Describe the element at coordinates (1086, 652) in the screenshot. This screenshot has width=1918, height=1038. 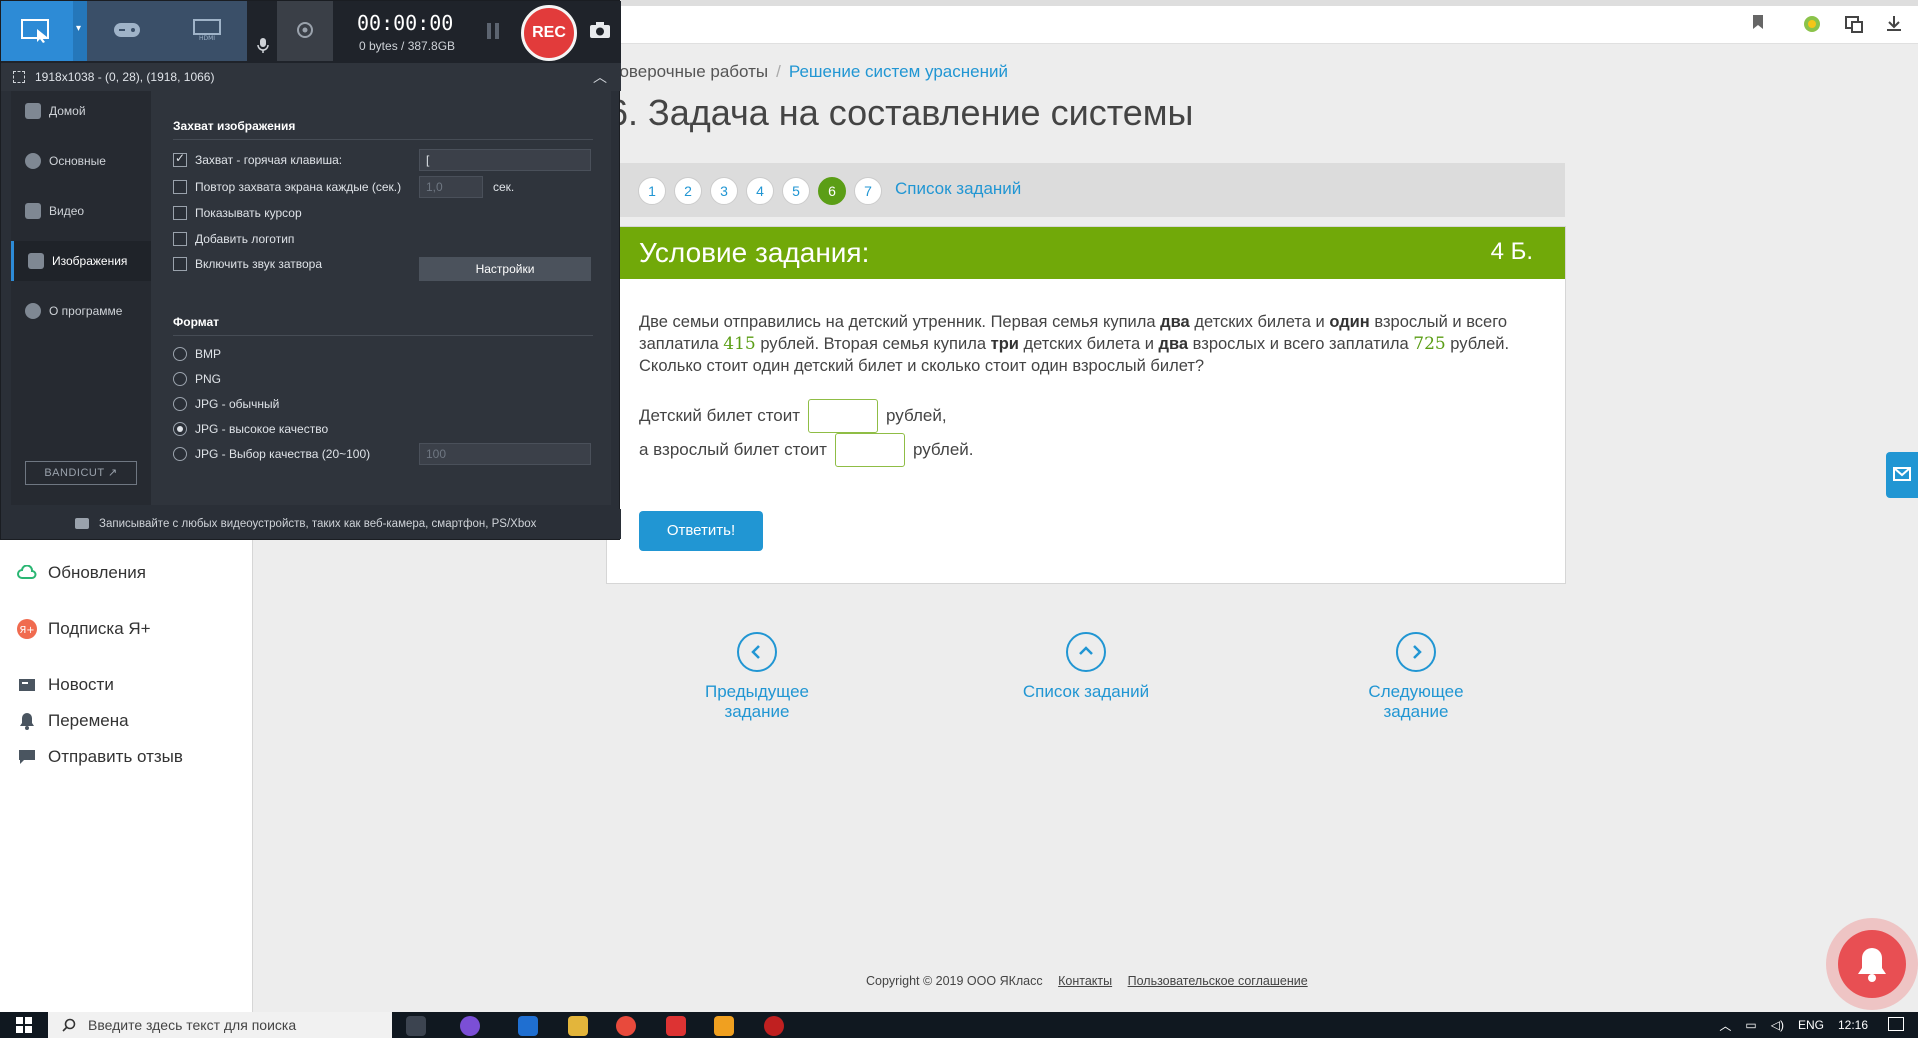
I see `chevron-up-icon` at that location.